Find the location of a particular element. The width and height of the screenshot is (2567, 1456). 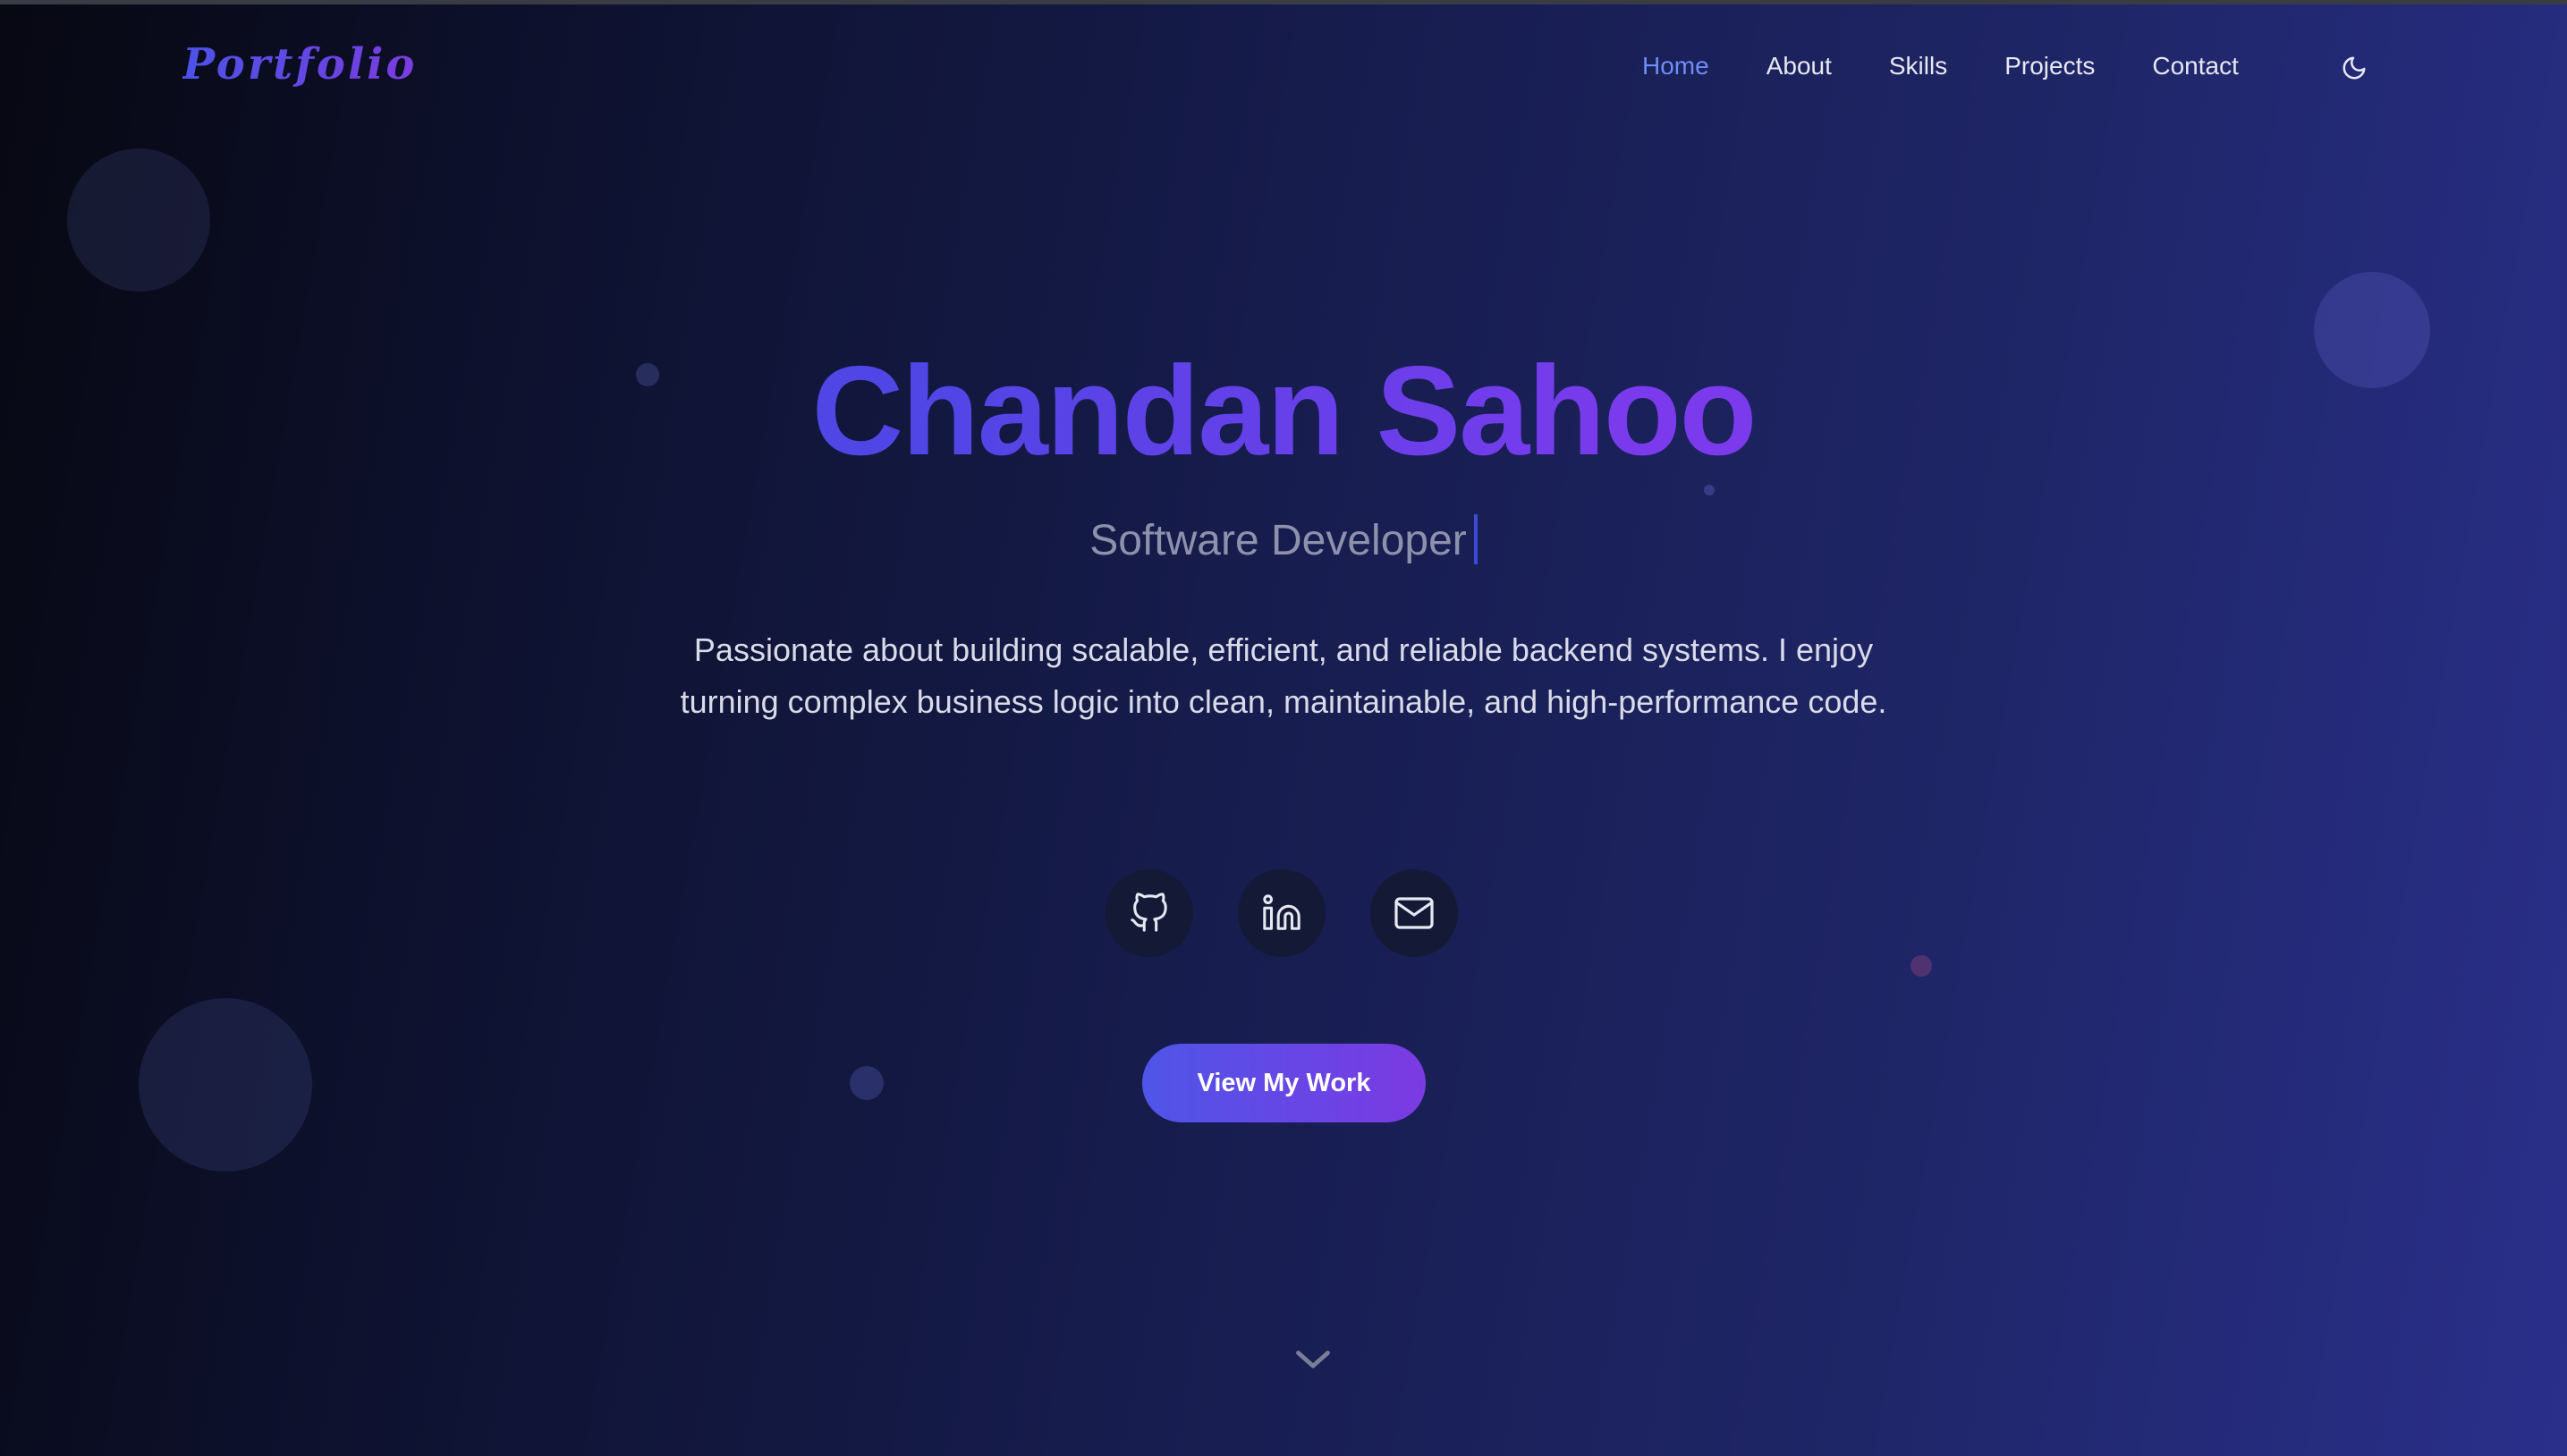

main-nav: Home About Skills Projects Contact is located at coordinates (1969, 66).